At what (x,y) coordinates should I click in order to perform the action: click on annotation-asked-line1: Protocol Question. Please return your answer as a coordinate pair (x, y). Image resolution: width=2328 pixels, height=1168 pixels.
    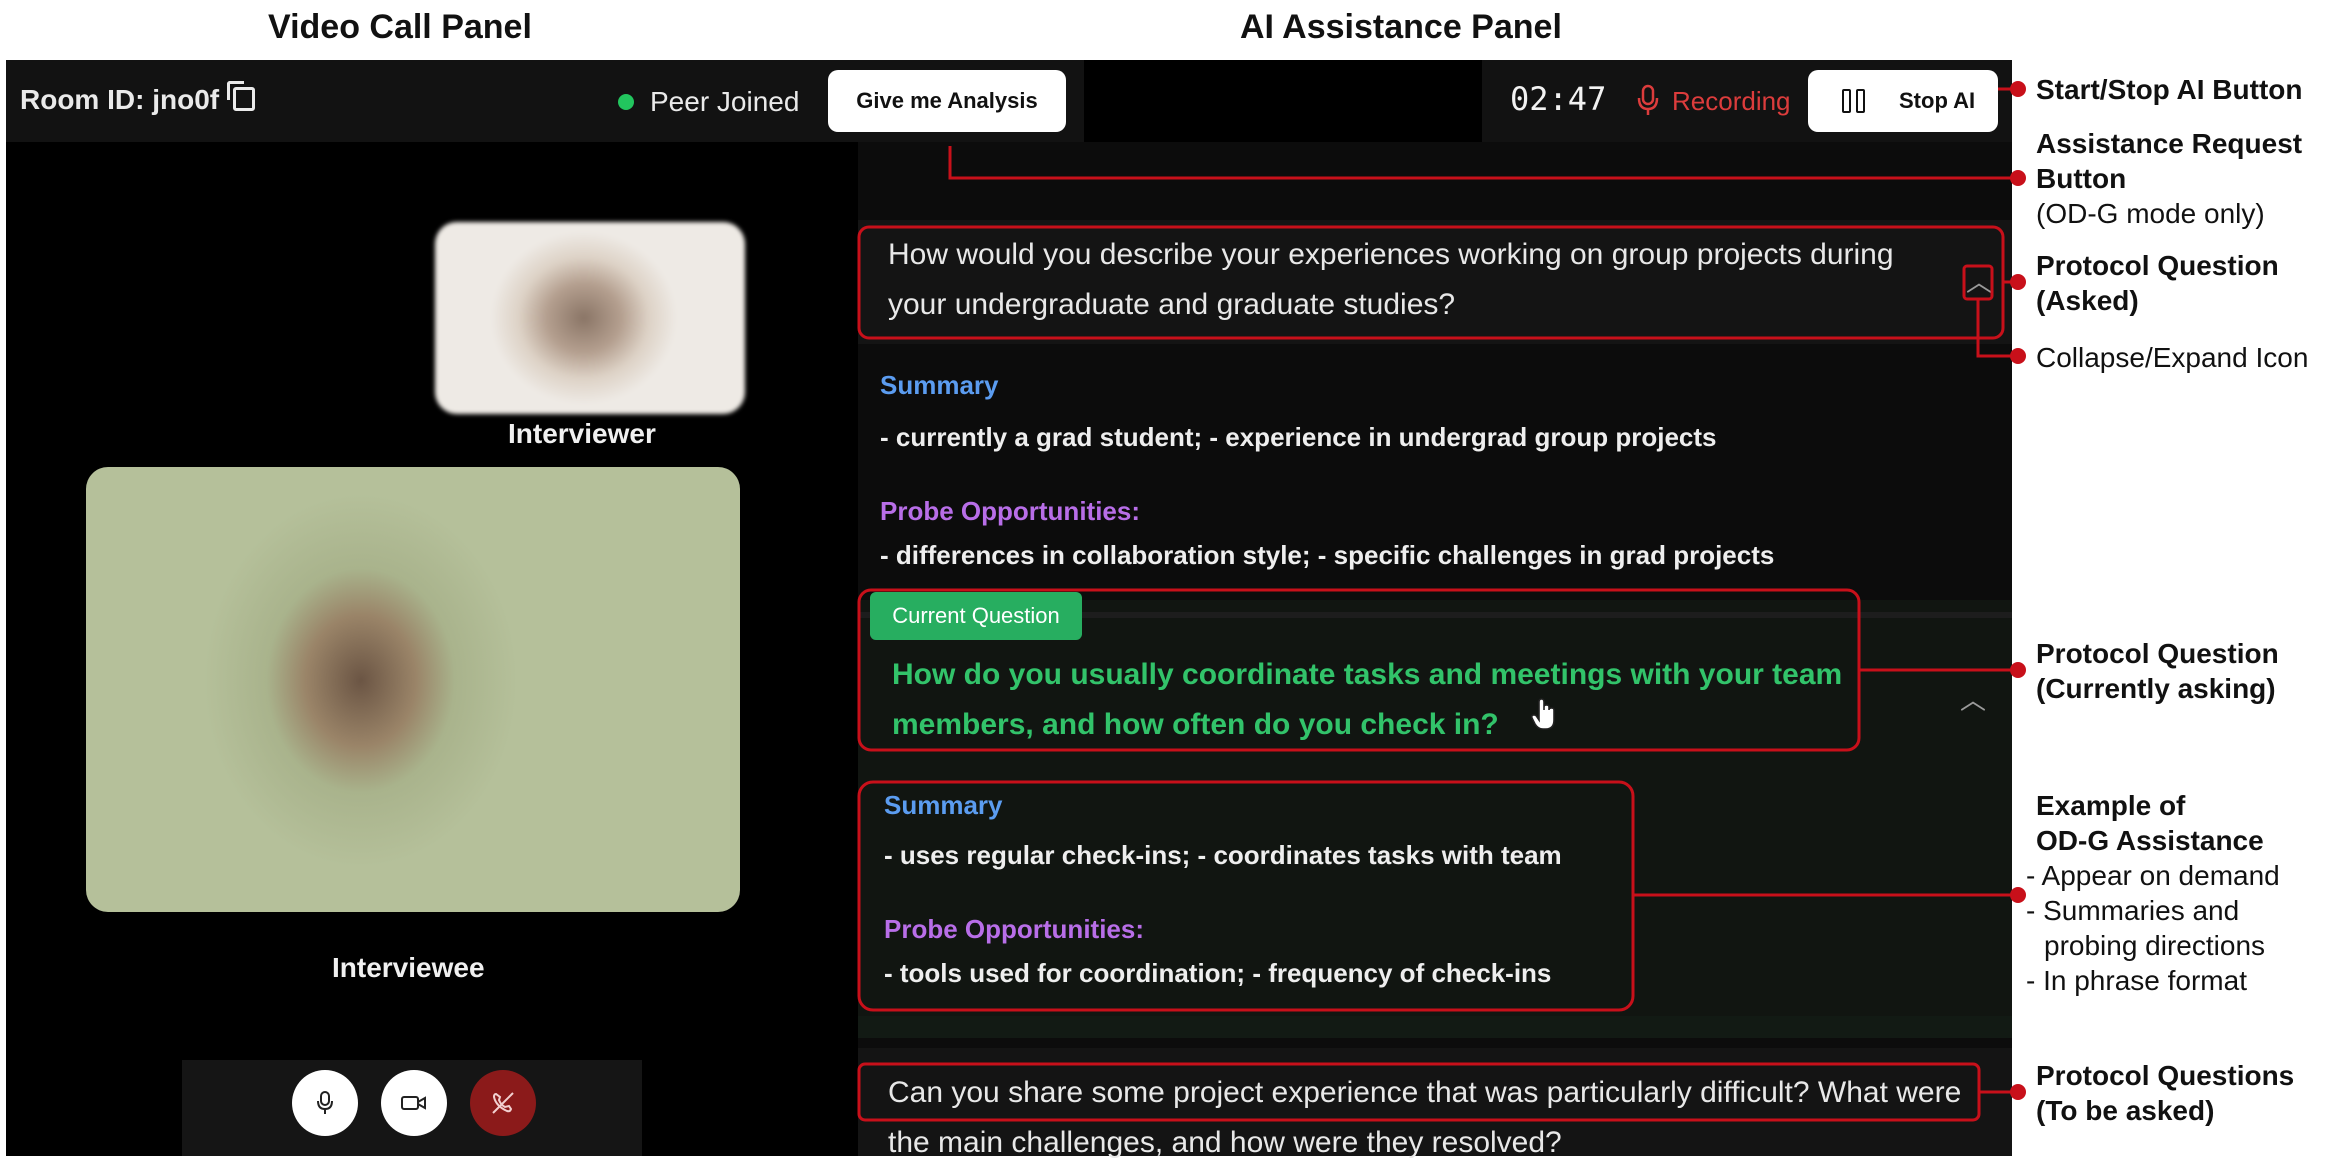
    Looking at the image, I should click on (2157, 265).